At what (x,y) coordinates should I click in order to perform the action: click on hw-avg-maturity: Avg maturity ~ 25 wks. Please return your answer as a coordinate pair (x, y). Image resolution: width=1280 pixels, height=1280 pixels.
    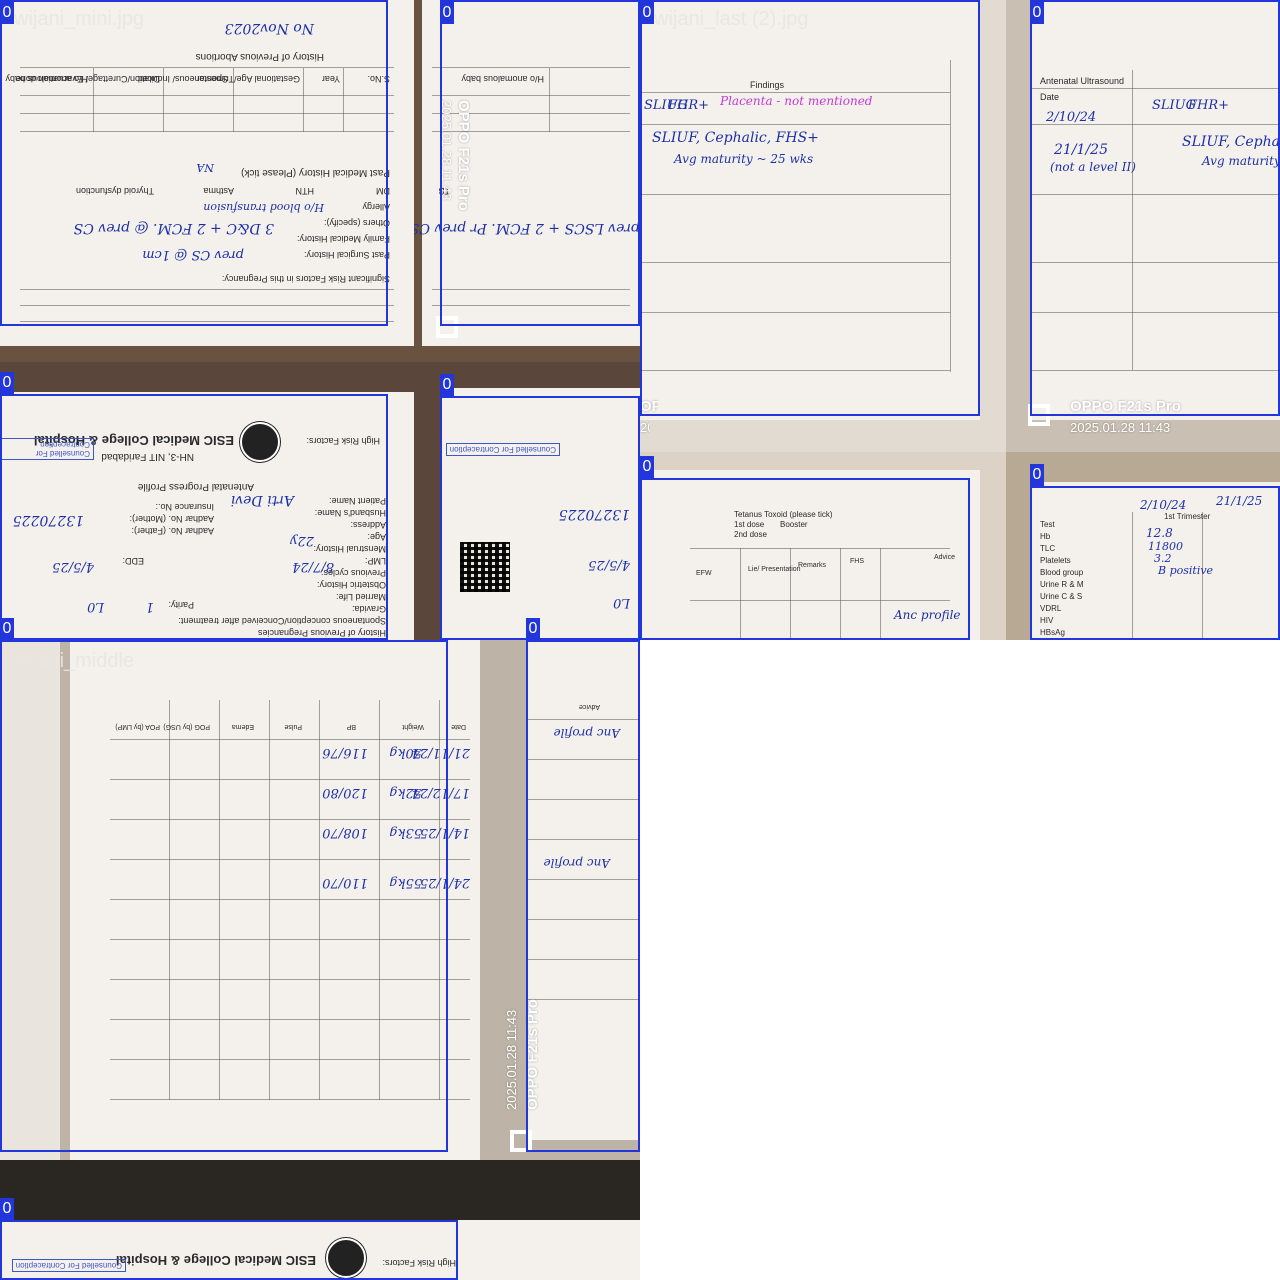
    Looking at the image, I should click on (744, 159).